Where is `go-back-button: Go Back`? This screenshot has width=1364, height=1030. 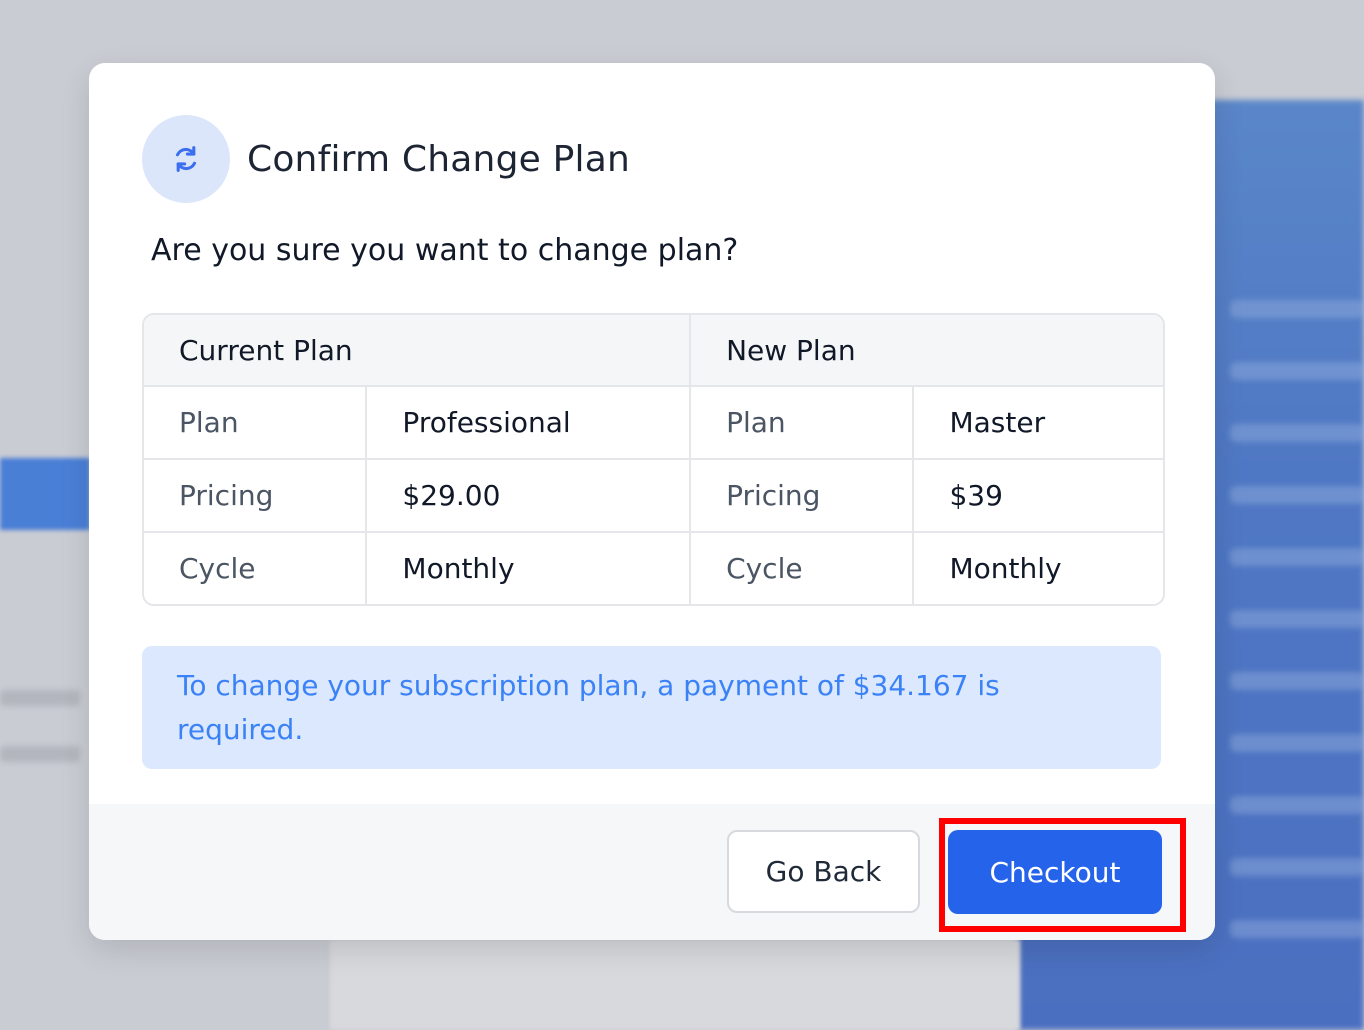 go-back-button: Go Back is located at coordinates (823, 871).